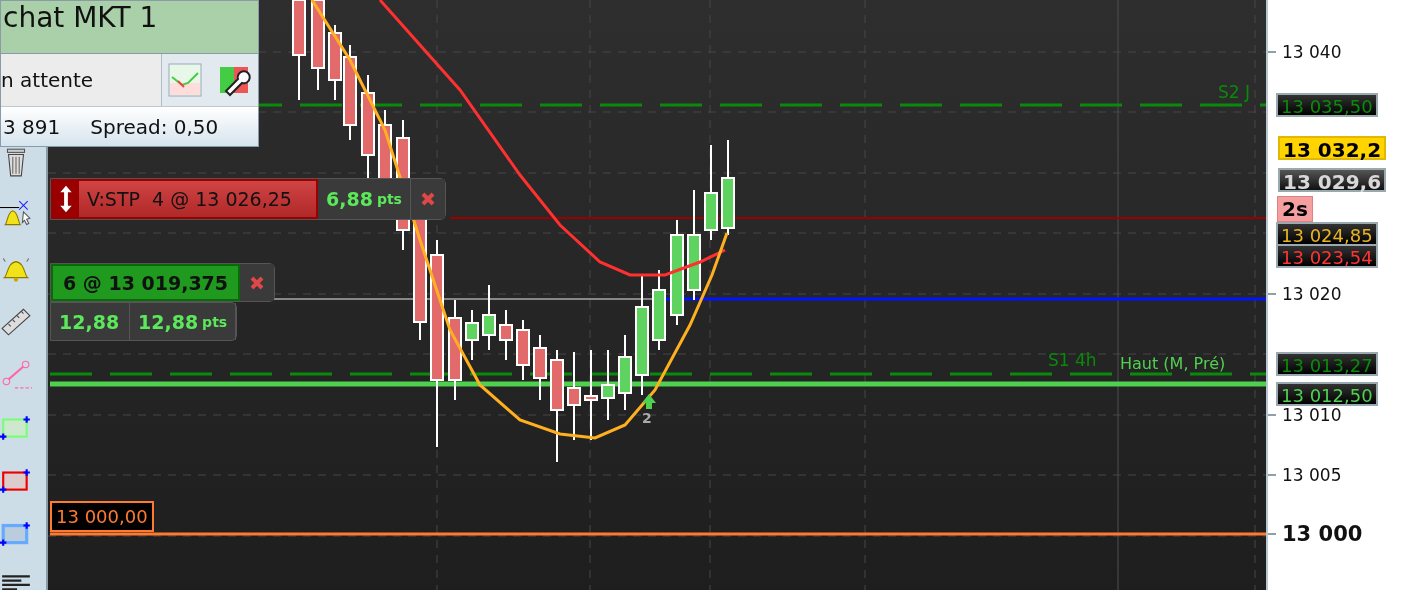  What do you see at coordinates (1327, 234) in the screenshot?
I see `price-tag: 13 024,85` at bounding box center [1327, 234].